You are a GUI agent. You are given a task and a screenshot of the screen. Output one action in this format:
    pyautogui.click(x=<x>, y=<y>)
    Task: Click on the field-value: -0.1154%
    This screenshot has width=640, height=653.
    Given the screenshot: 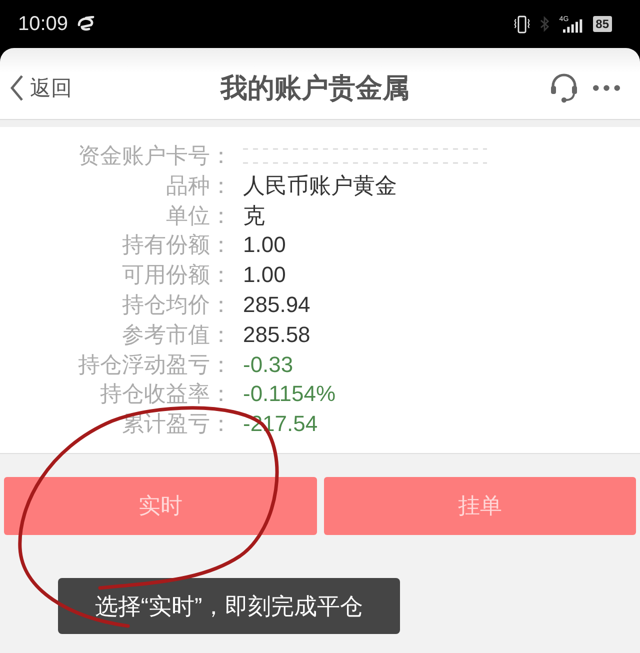 What is the action you would take?
    pyautogui.click(x=289, y=394)
    